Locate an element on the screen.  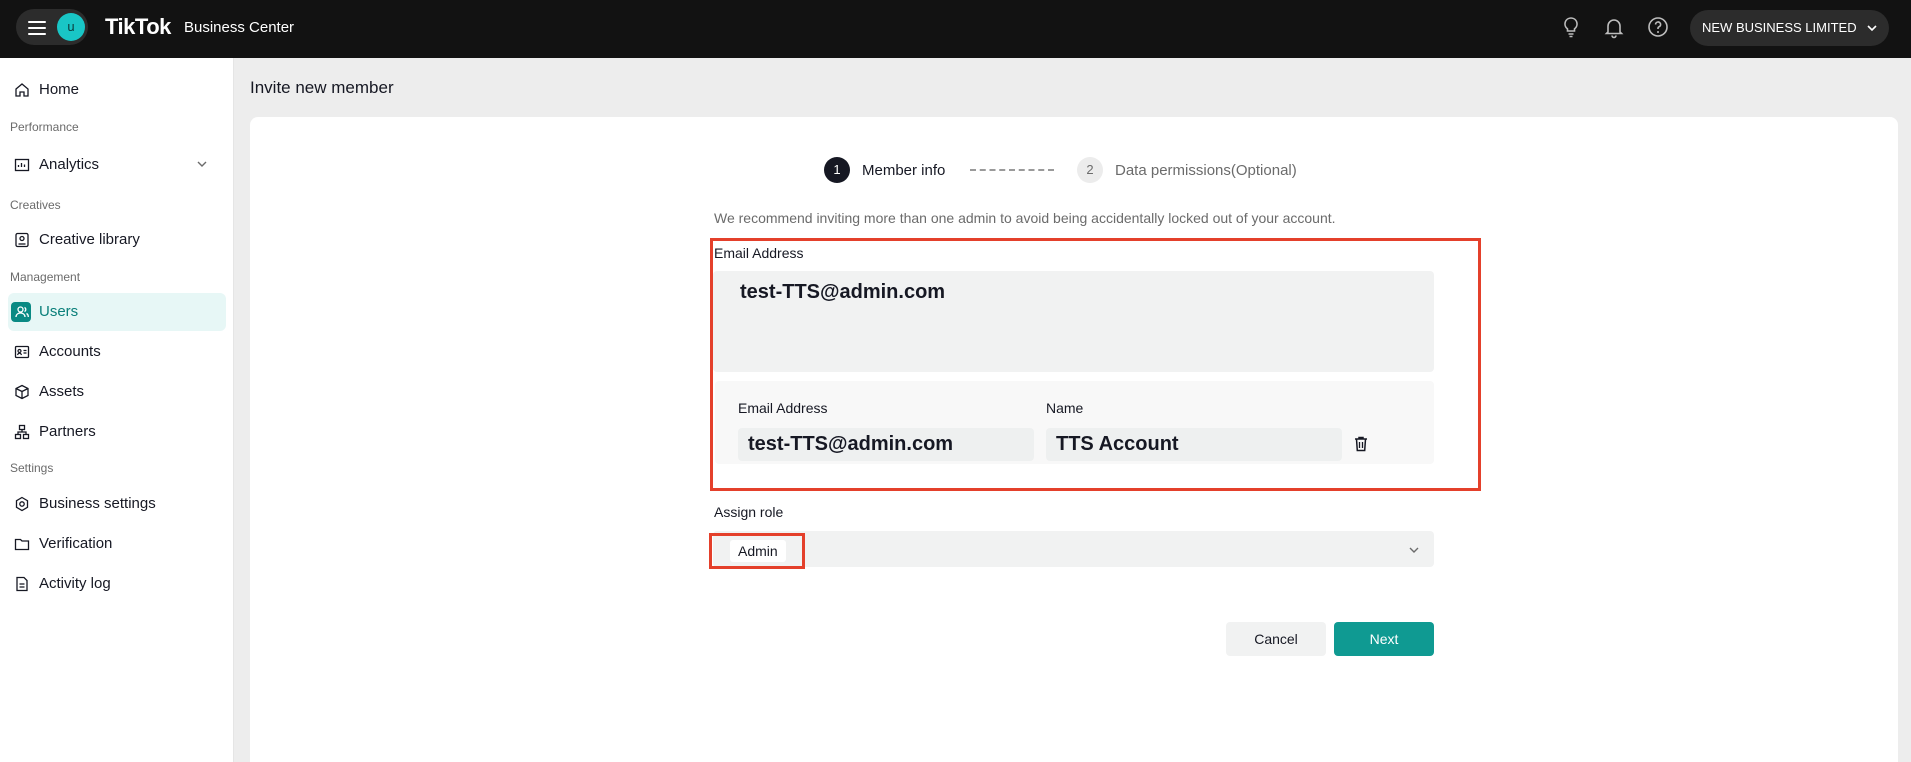
step-2-number: 2 is located at coordinates (1090, 170).